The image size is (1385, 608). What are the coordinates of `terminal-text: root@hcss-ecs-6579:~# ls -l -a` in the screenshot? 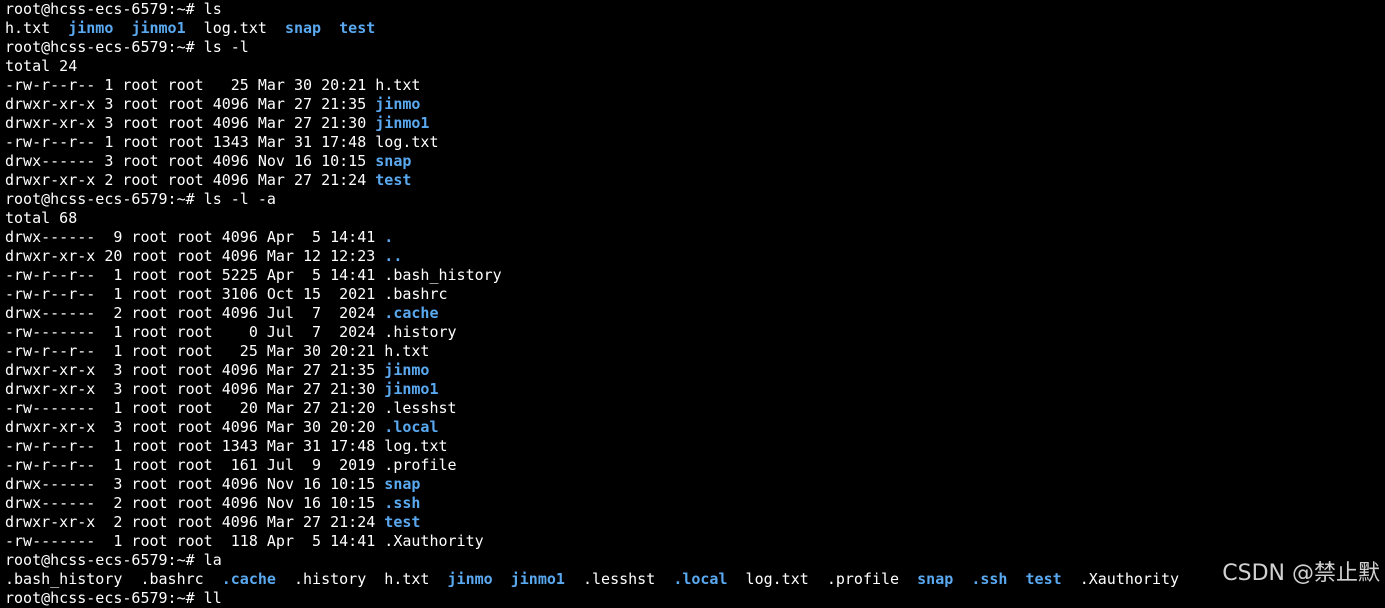 It's located at (140, 199).